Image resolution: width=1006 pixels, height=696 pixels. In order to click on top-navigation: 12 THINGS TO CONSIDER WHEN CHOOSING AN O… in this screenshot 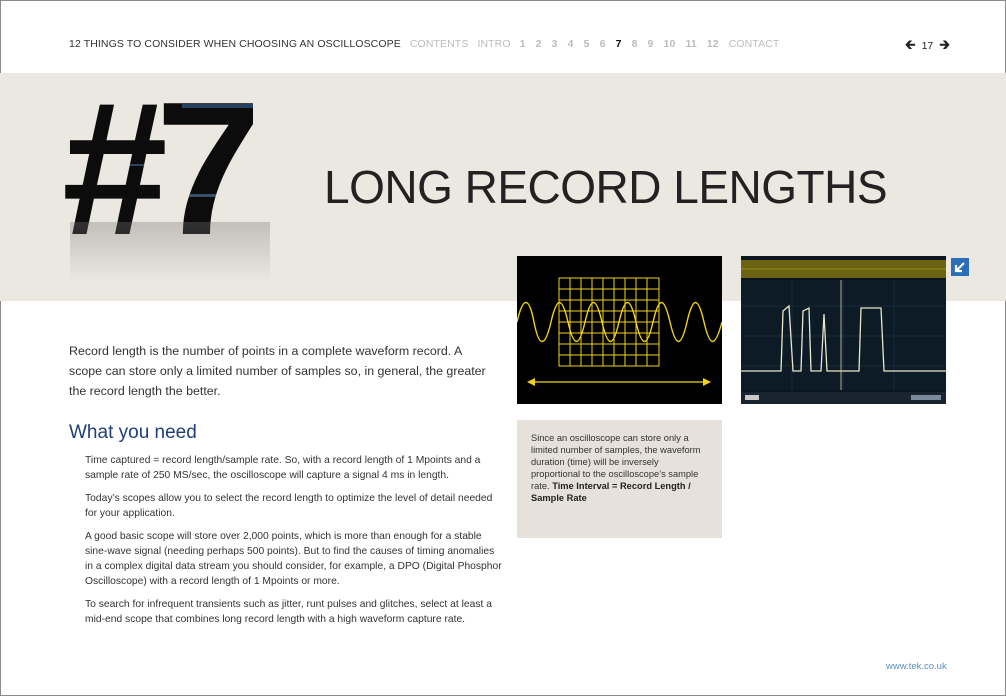, I will do `click(427, 44)`.